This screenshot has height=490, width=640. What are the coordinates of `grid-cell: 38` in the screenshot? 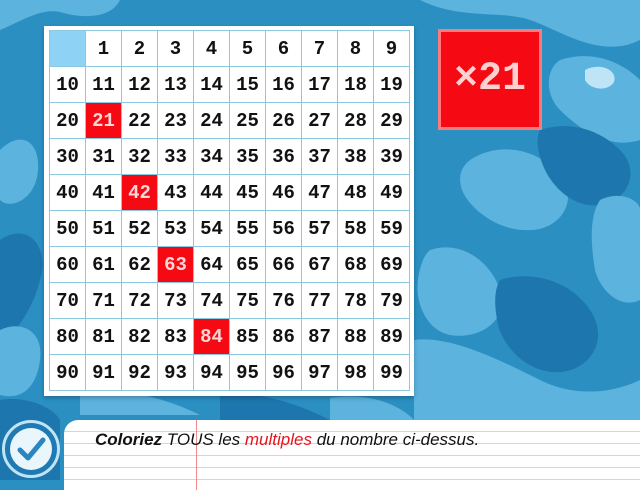 It's located at (356, 157).